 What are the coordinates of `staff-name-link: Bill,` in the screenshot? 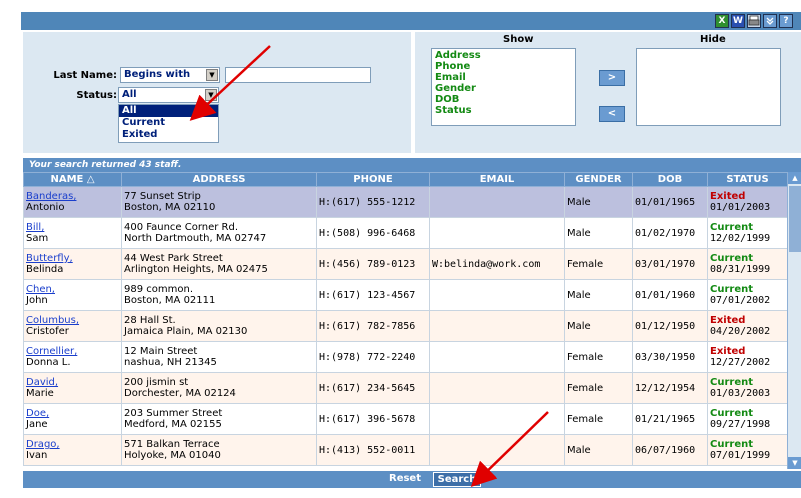 It's located at (72, 227).